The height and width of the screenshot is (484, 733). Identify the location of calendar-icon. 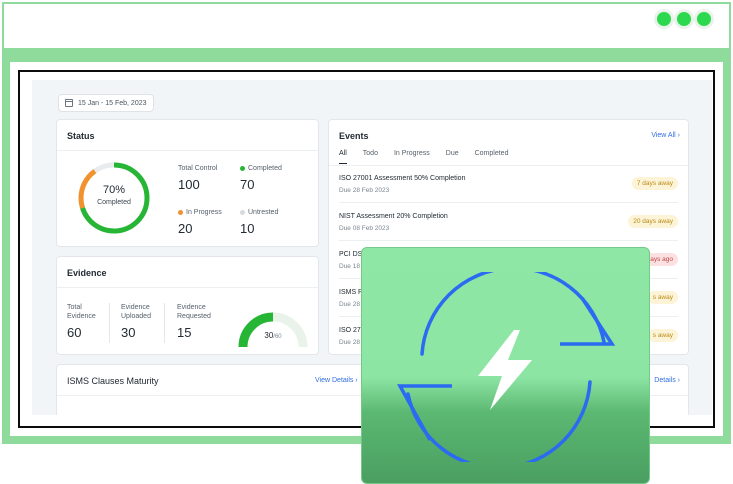
(69, 103).